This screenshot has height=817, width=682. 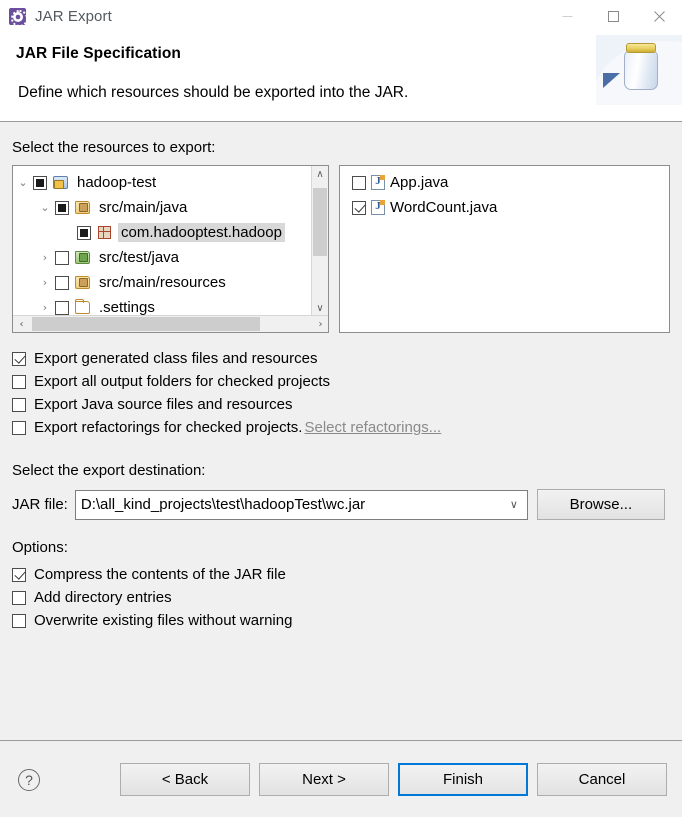 I want to click on minimize-button, so click(x=567, y=16).